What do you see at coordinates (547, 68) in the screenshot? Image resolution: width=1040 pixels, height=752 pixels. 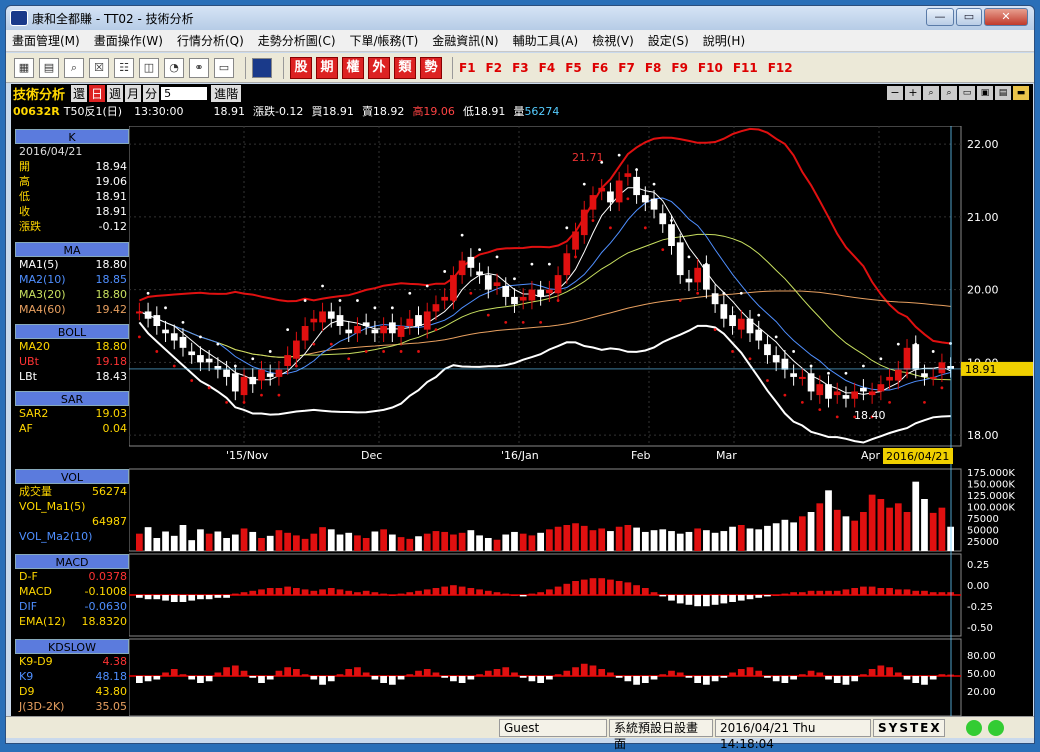 I see `f4-key: F4` at bounding box center [547, 68].